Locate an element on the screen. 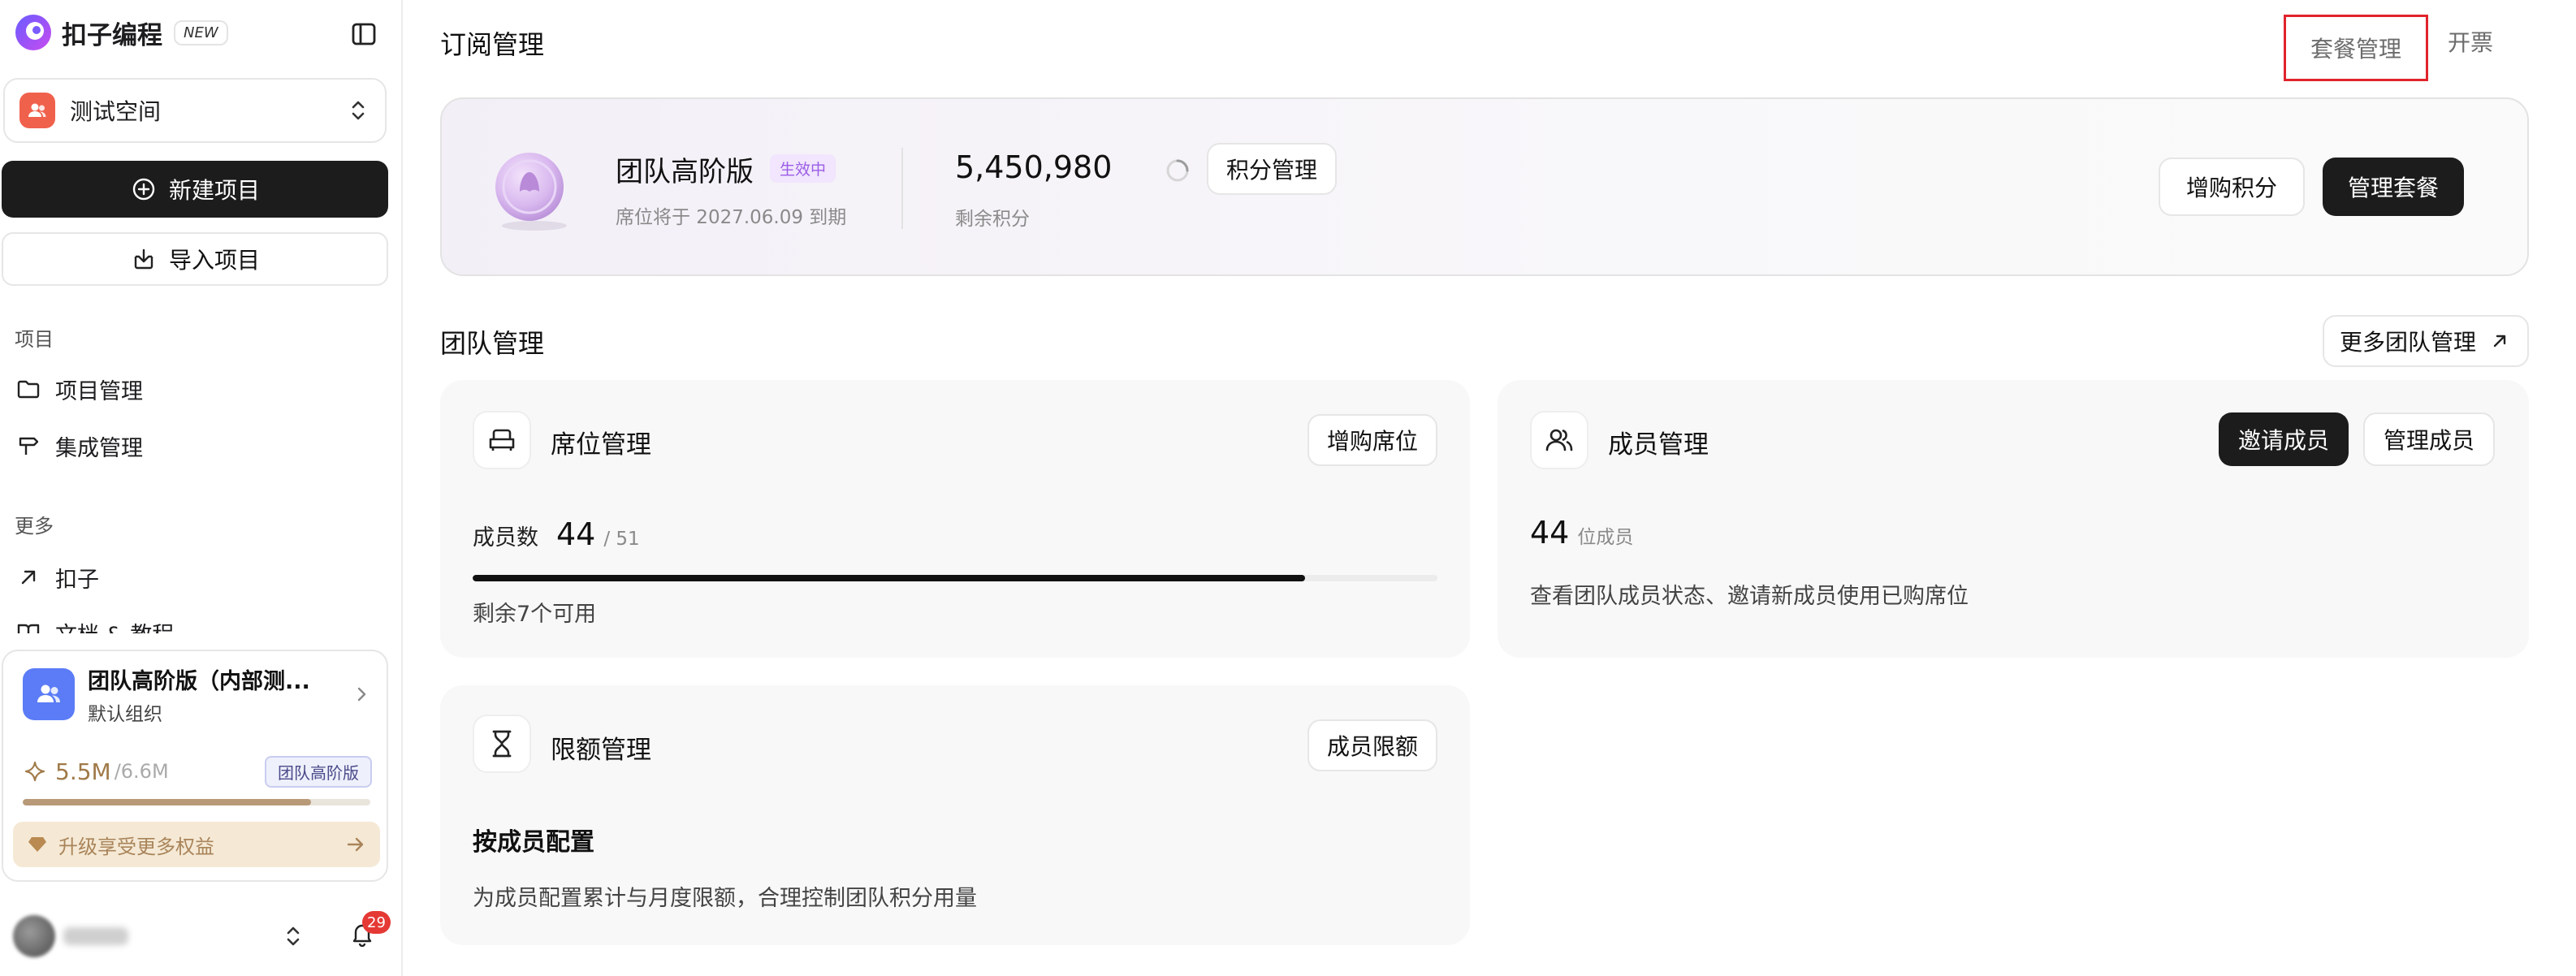 This screenshot has height=976, width=2576. seat-icon is located at coordinates (501, 440).